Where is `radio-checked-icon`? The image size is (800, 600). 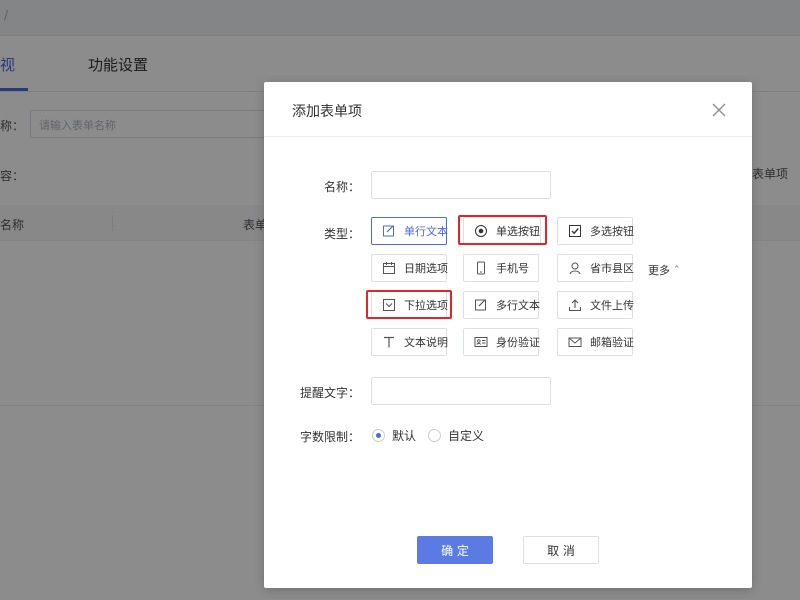 radio-checked-icon is located at coordinates (378, 435).